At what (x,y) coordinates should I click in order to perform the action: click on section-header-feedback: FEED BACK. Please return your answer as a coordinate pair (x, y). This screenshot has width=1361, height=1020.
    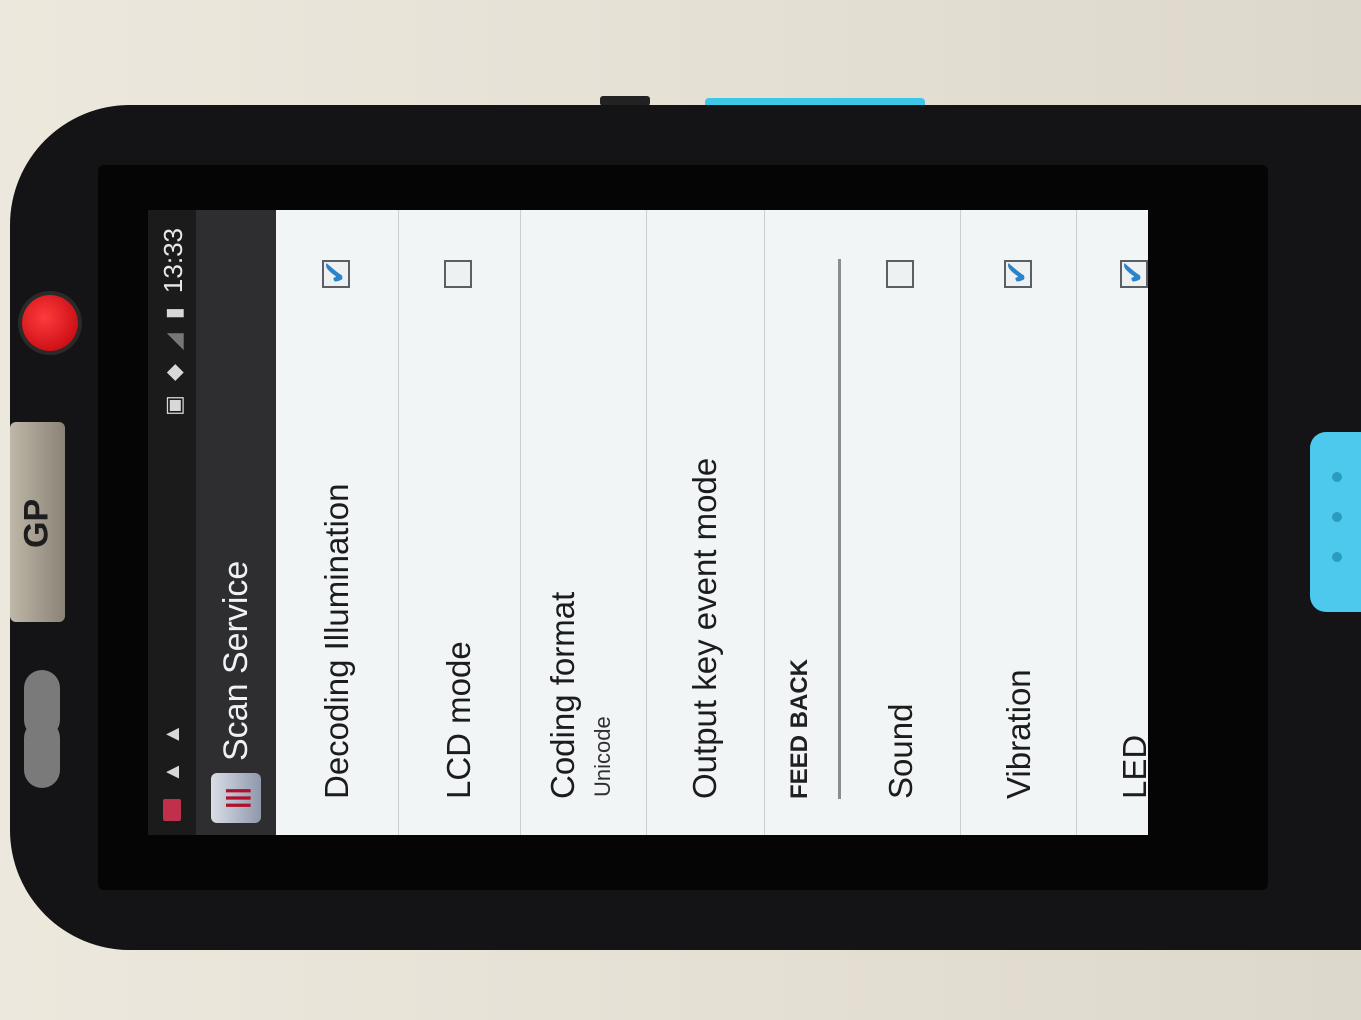
    Looking at the image, I should click on (813, 529).